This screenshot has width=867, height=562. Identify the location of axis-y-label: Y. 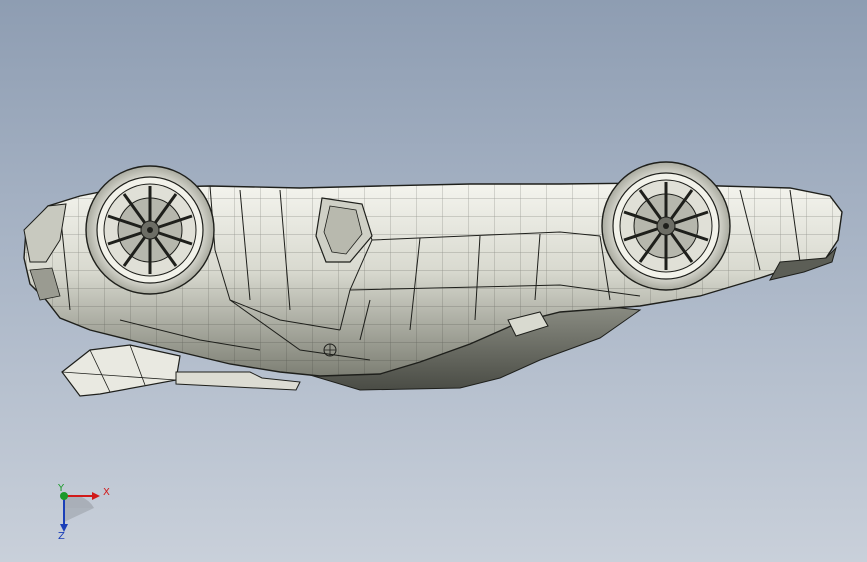
(61, 488).